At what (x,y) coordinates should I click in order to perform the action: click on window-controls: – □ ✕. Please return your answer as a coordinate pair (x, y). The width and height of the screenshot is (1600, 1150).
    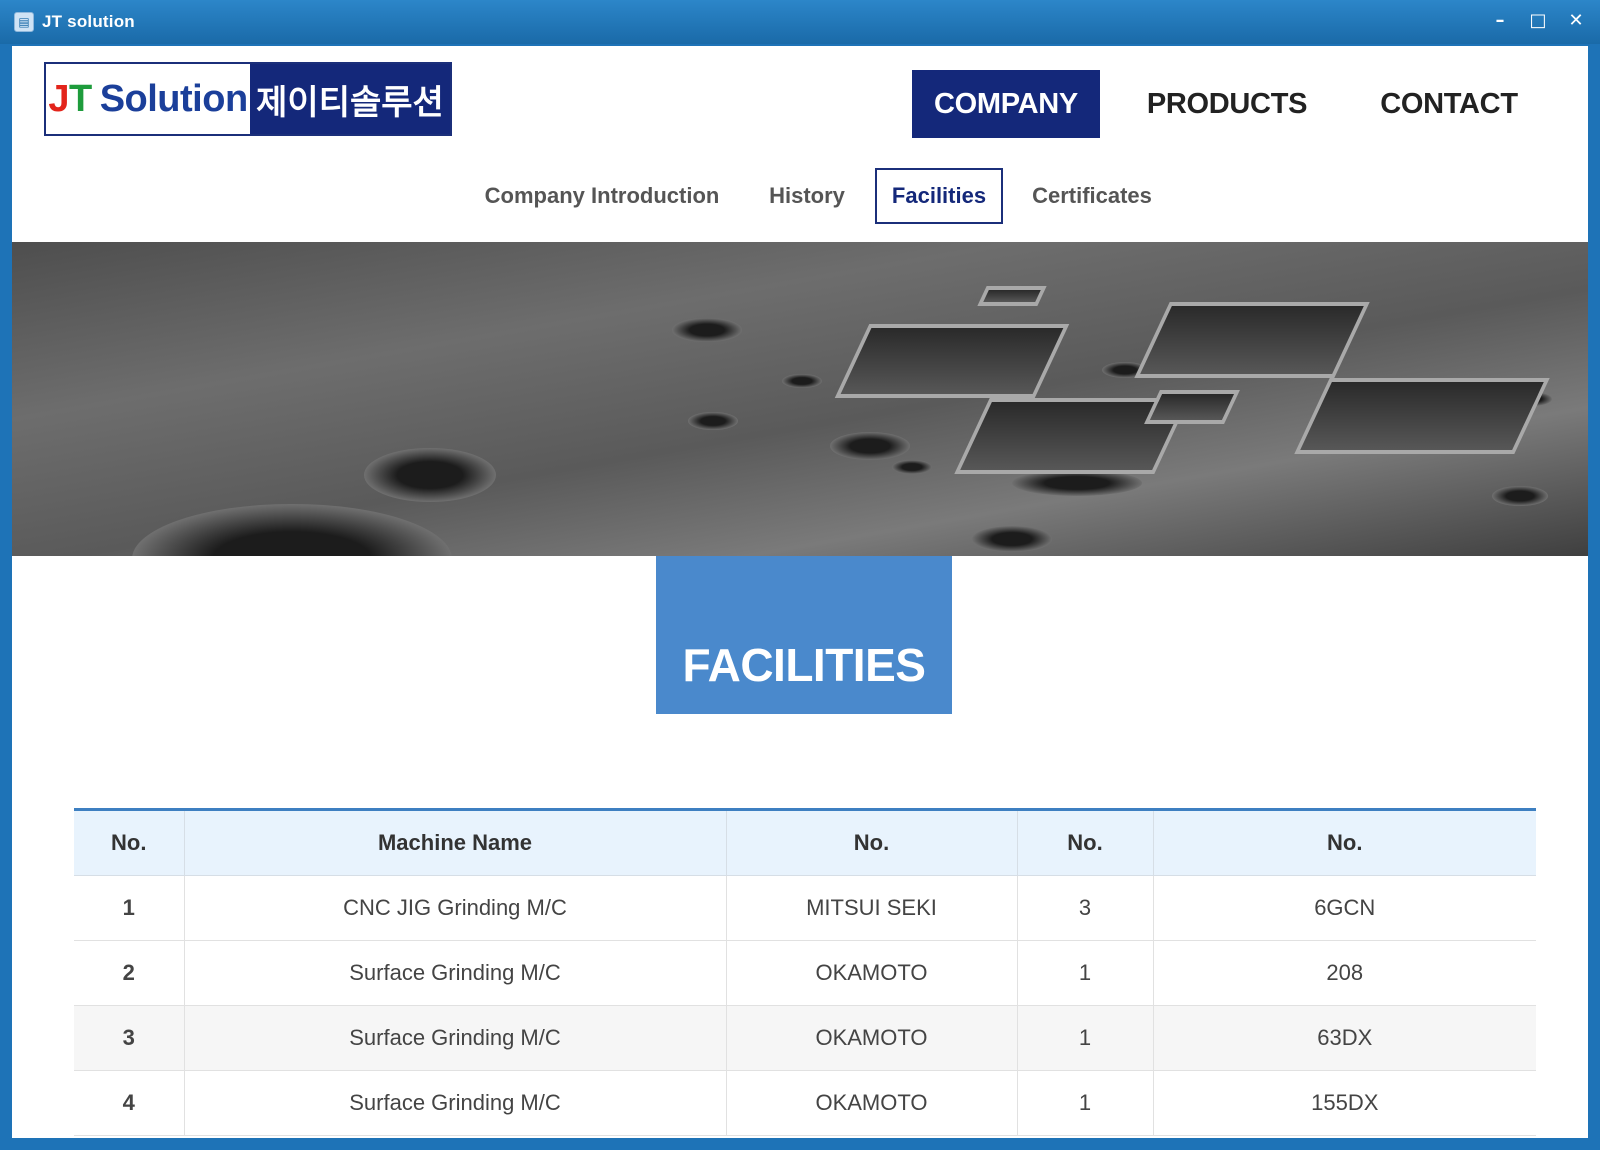
    Looking at the image, I should click on (1538, 20).